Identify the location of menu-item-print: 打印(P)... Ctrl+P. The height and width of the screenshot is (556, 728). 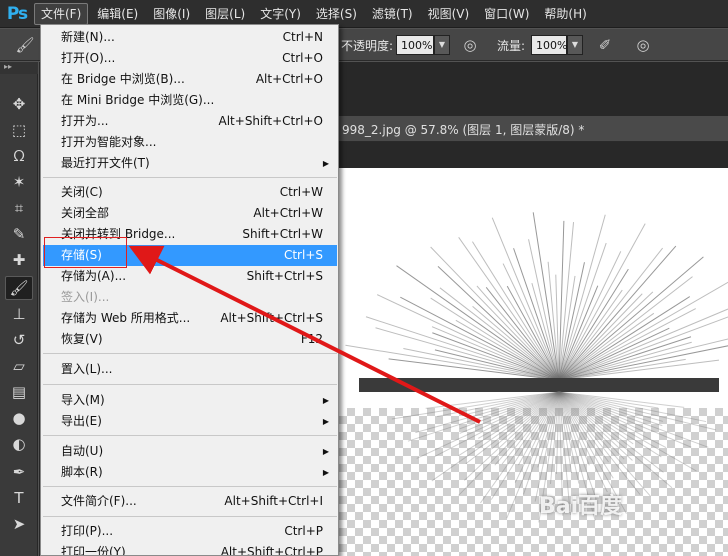
(190, 531).